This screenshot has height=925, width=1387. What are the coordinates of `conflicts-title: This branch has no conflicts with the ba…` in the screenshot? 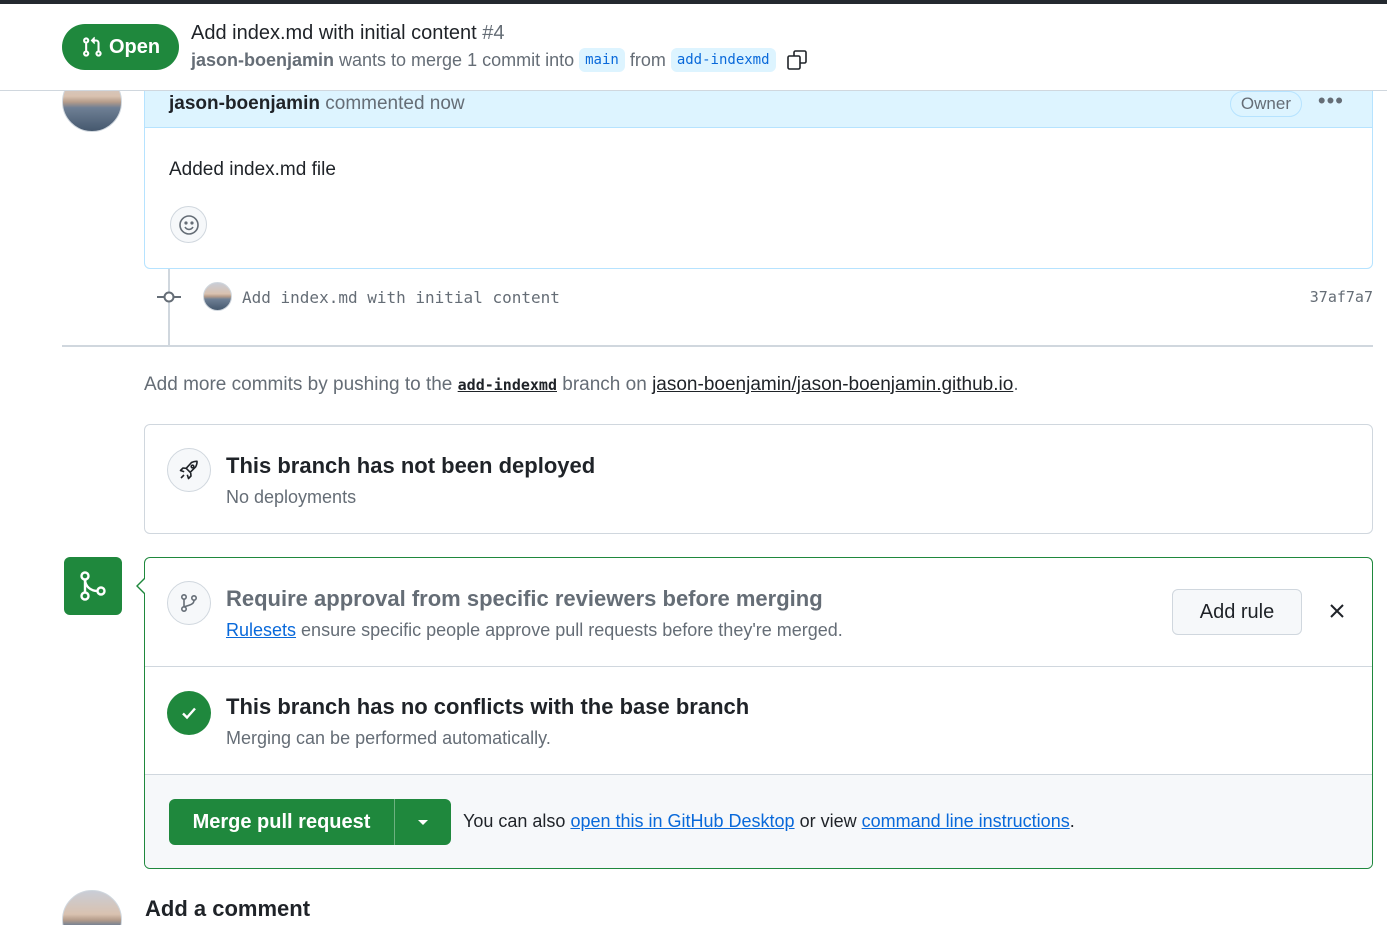 It's located at (488, 706).